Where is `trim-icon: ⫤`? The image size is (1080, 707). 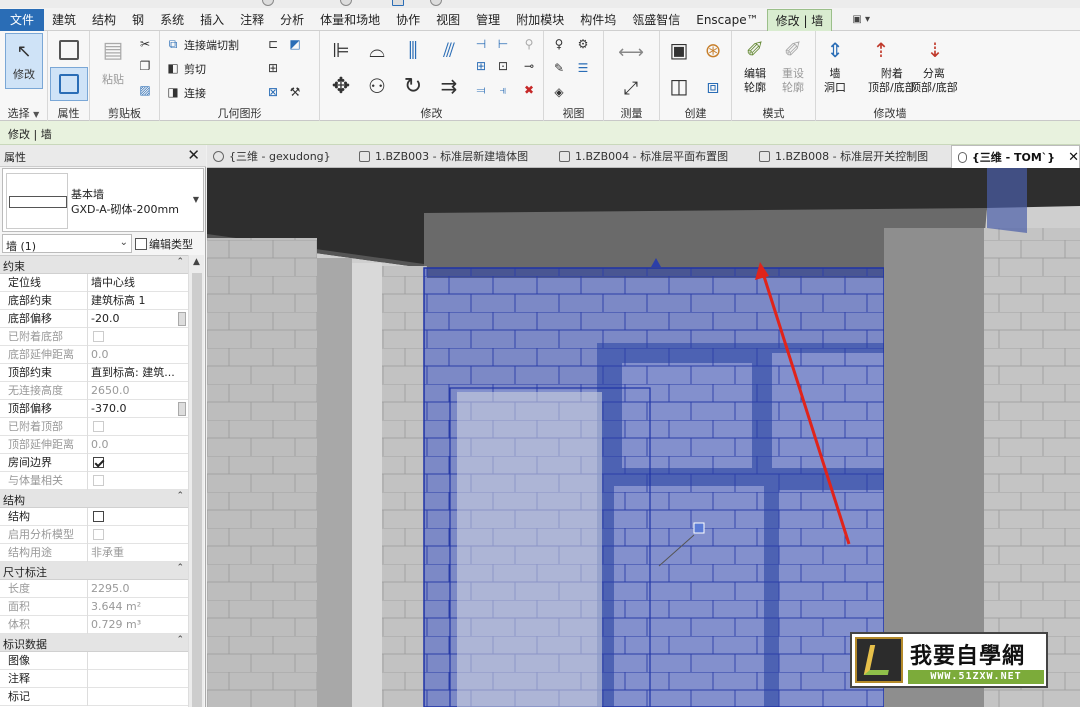
trim-icon: ⫤ is located at coordinates (481, 90).